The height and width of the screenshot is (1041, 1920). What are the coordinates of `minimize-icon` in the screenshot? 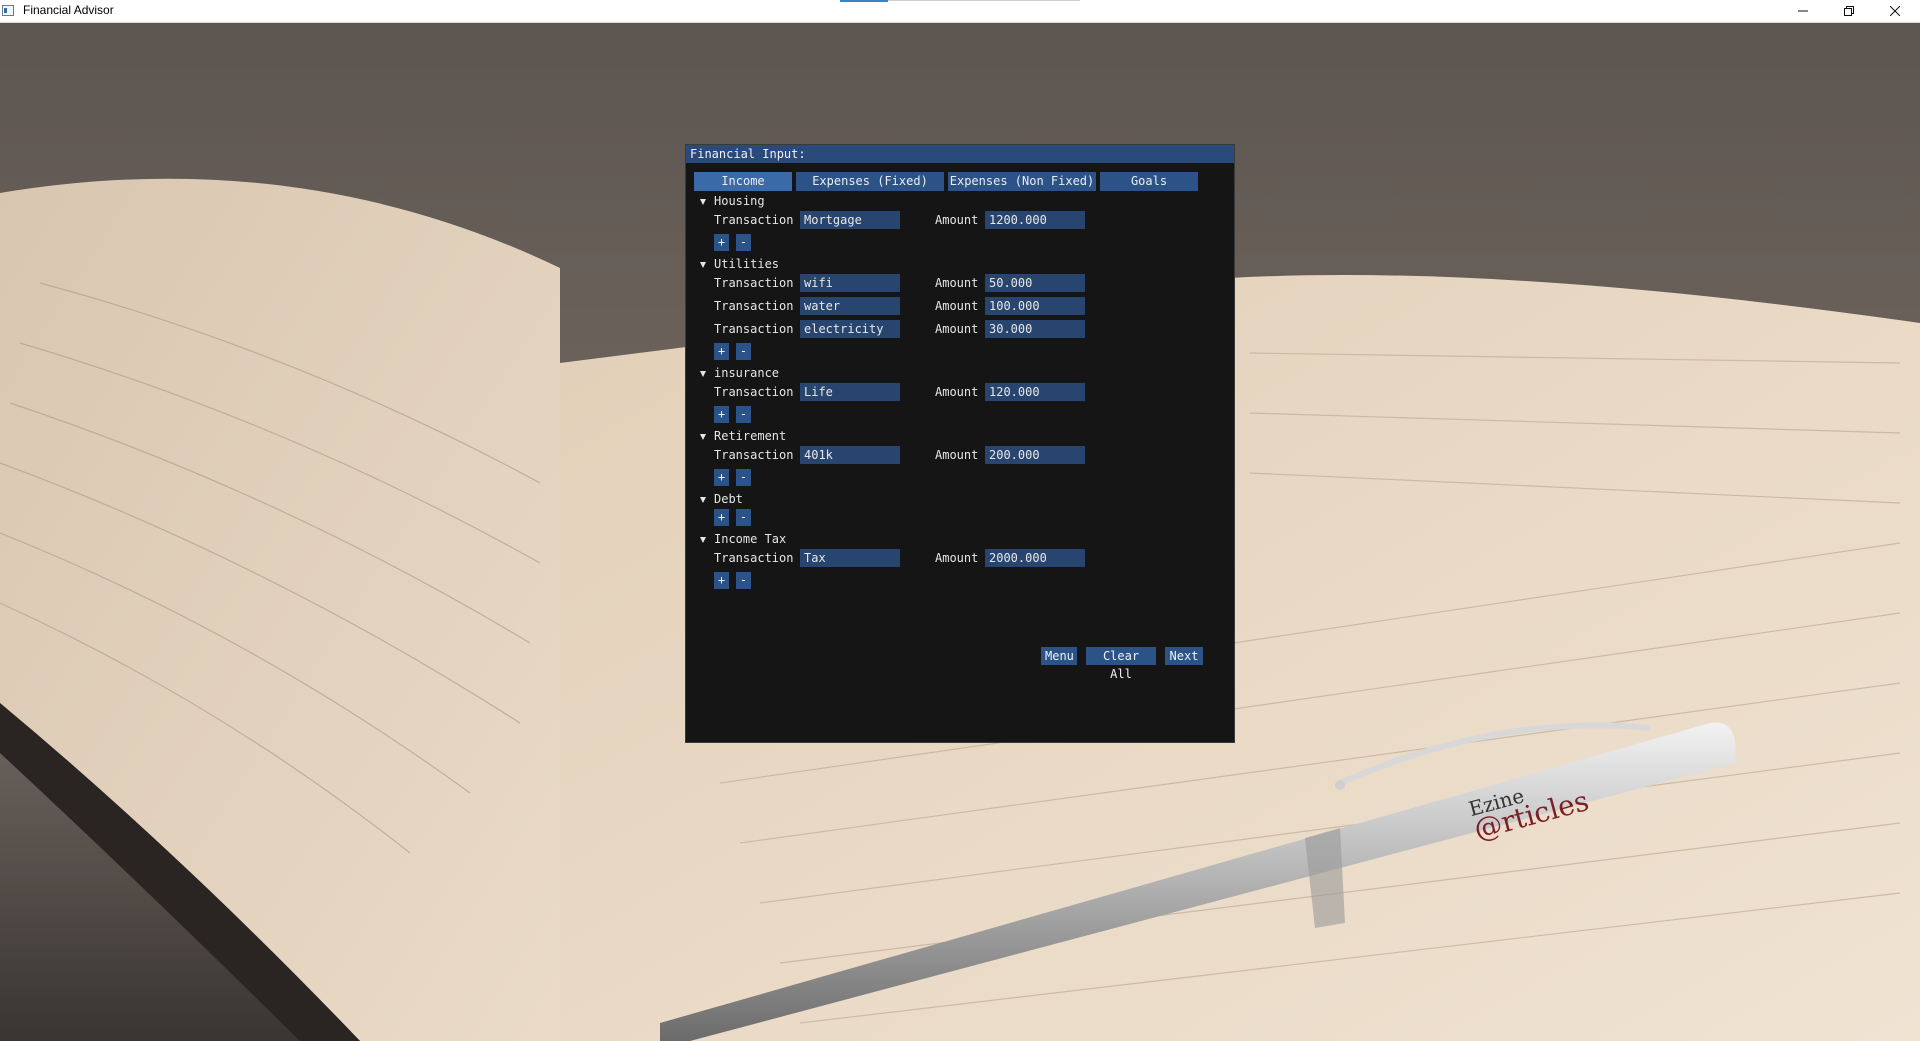 It's located at (1803, 11).